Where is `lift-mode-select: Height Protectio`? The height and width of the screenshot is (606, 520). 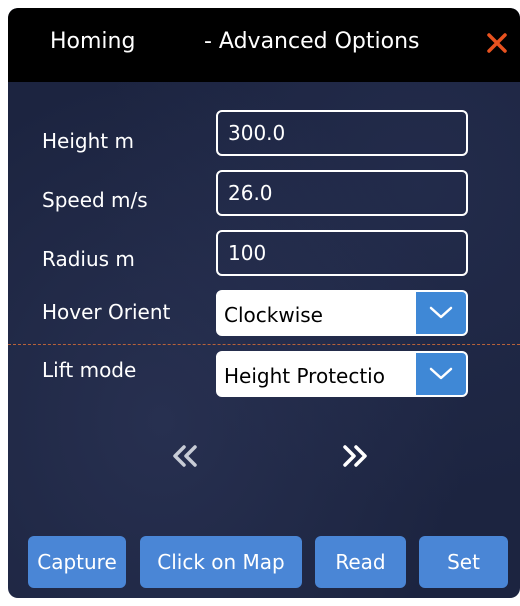 lift-mode-select: Height Protectio is located at coordinates (342, 374).